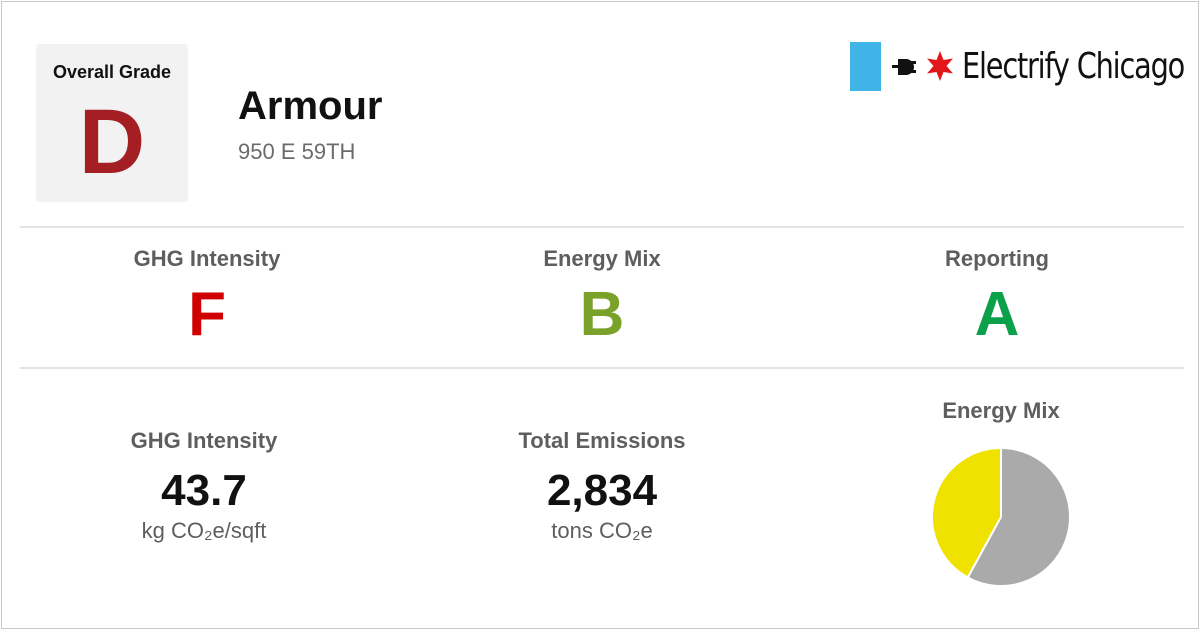  I want to click on electrify-chicago-logo: Electrify Chicago, so click(1017, 67).